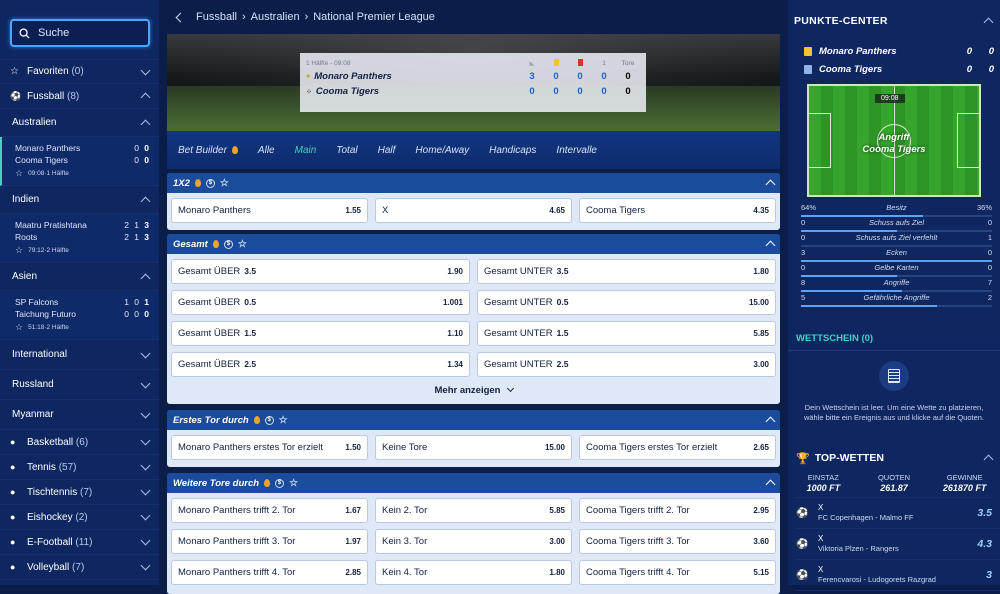  I want to click on show-more-button: Mehr anzeigen, so click(473, 390).